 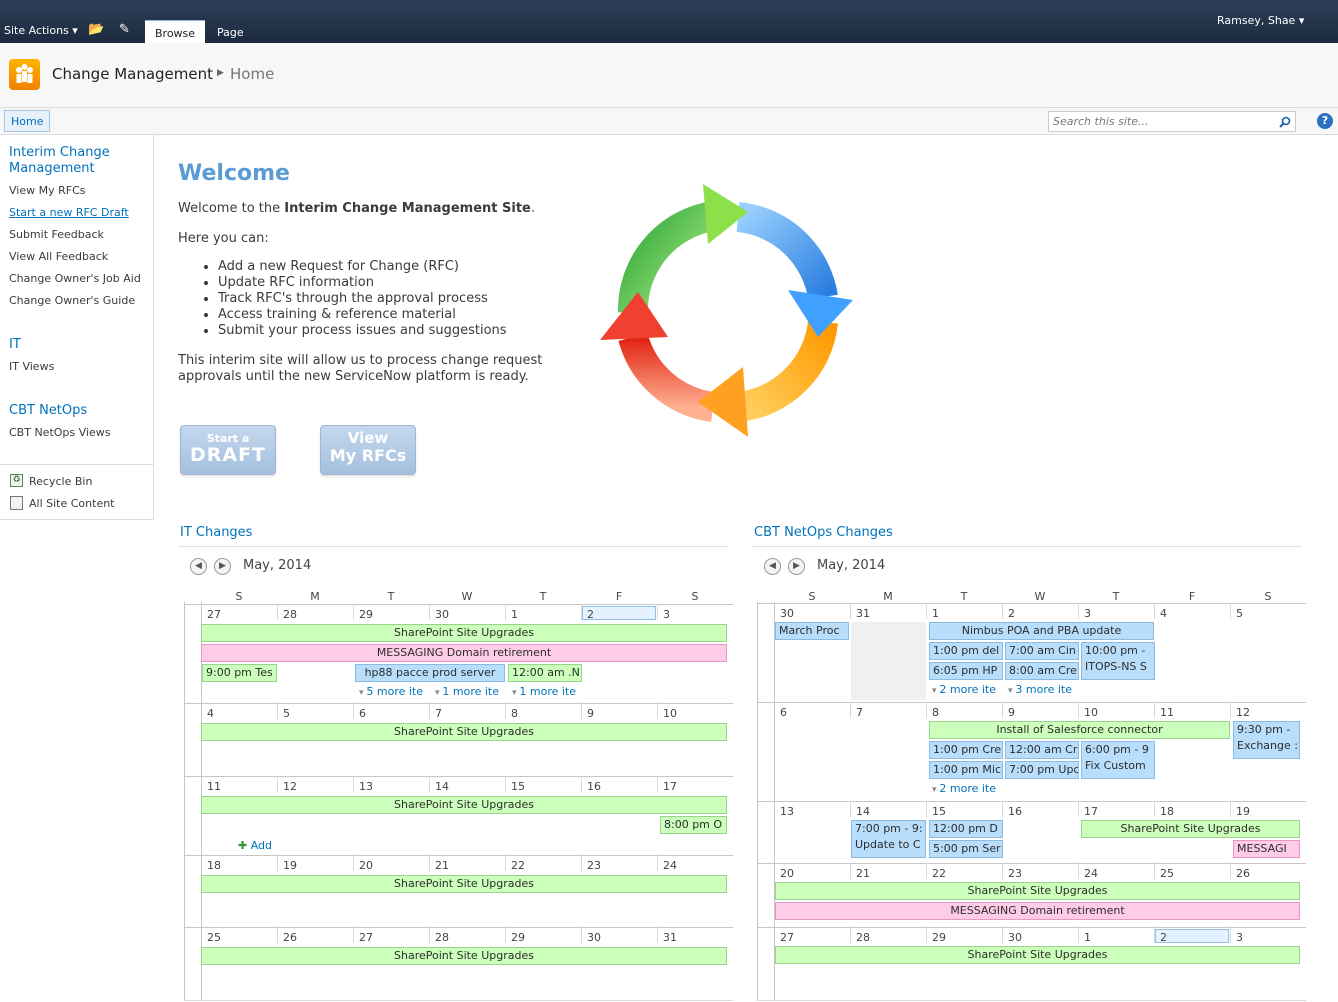 What do you see at coordinates (230, 31) in the screenshot?
I see `tab-page: Page` at bounding box center [230, 31].